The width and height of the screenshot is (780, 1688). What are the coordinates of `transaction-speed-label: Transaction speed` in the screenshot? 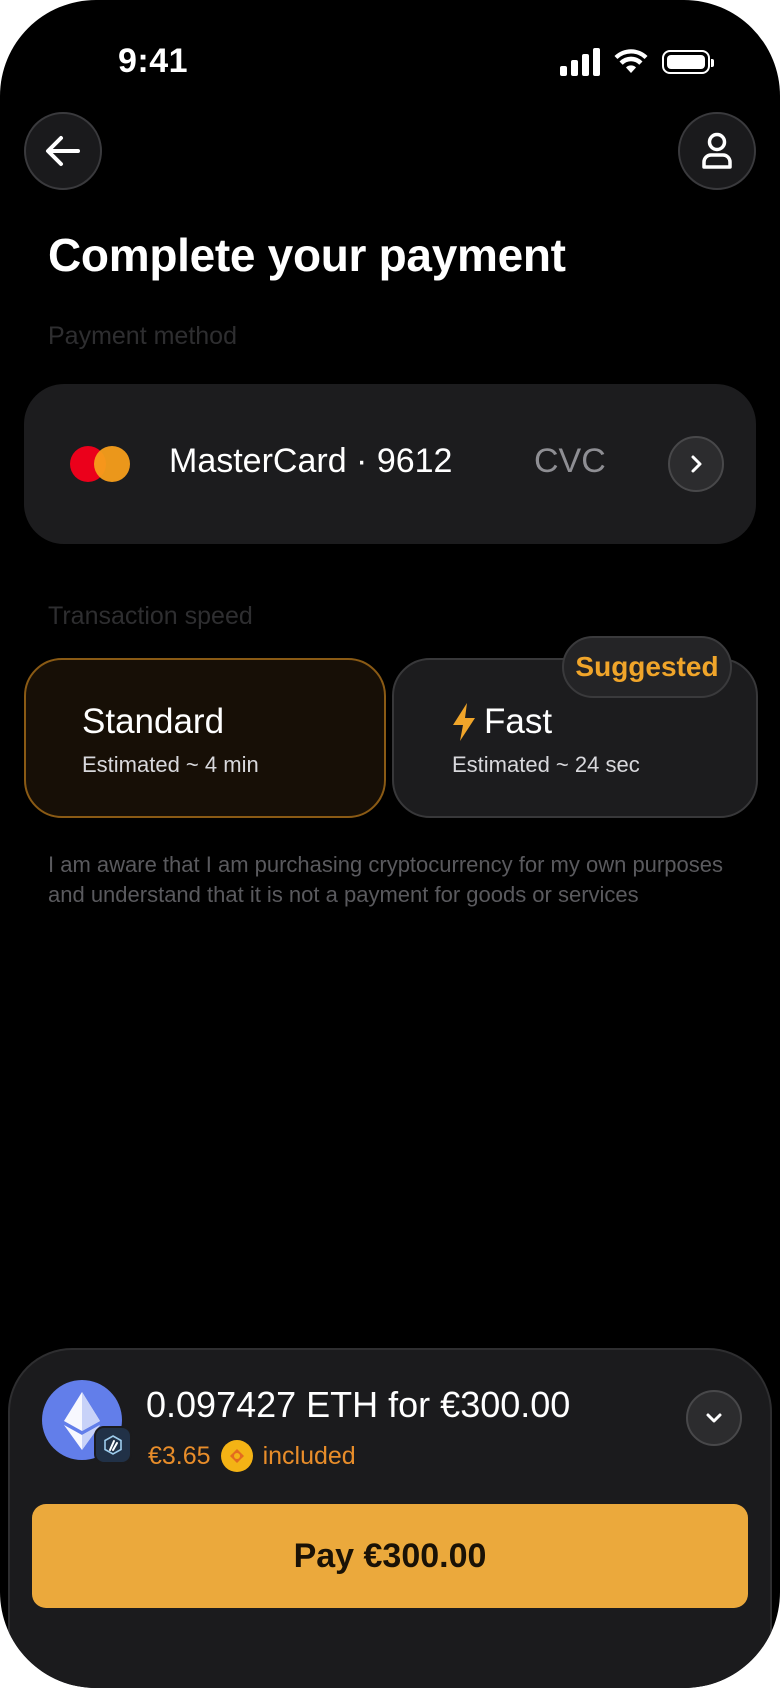 It's located at (150, 616).